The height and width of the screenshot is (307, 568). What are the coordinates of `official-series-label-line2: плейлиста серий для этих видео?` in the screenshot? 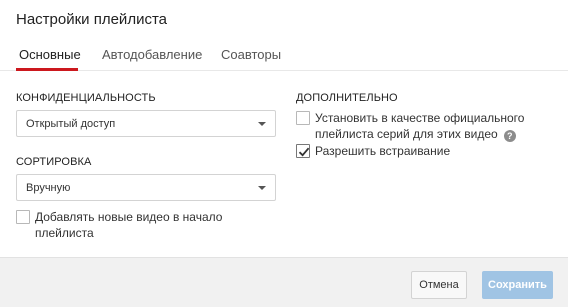 It's located at (415, 134).